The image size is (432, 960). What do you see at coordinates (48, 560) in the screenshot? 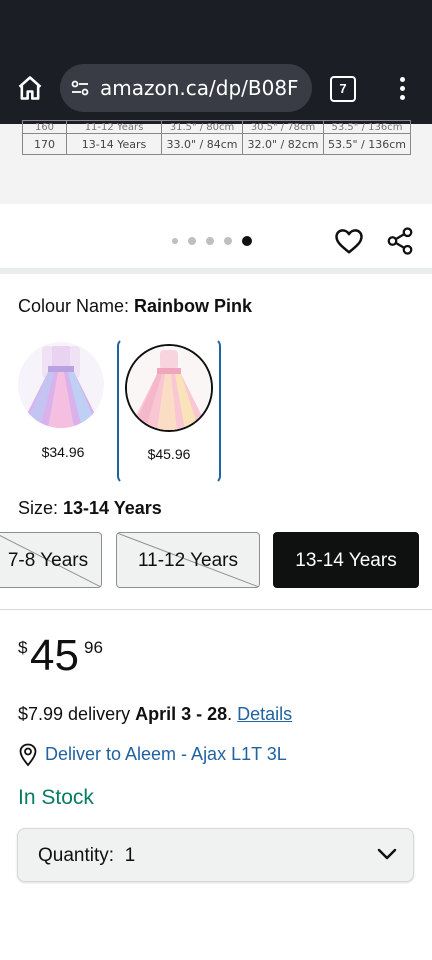
I see `size-option-label: 7-8 Years` at bounding box center [48, 560].